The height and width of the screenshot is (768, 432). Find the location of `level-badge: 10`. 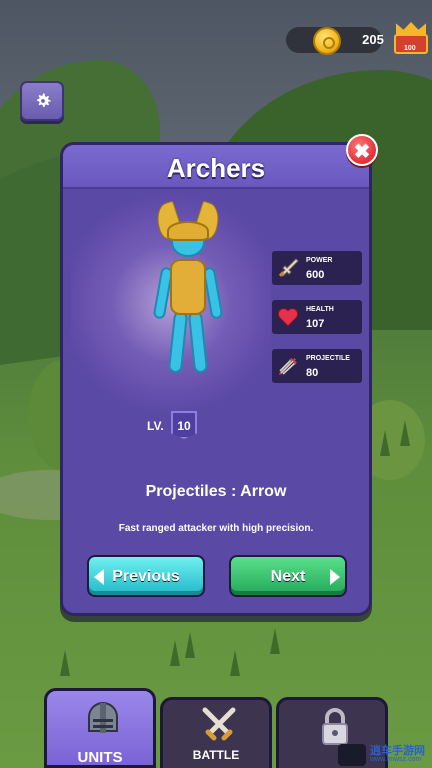

level-badge: 10 is located at coordinates (184, 425).